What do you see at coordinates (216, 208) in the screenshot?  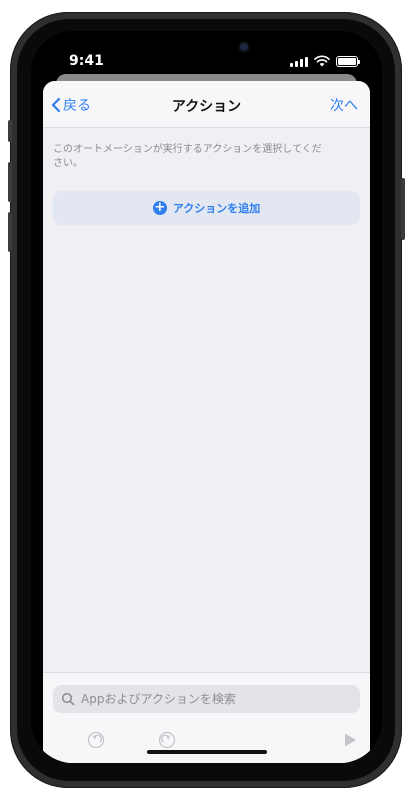 I see `add-action-label: アクションを追加` at bounding box center [216, 208].